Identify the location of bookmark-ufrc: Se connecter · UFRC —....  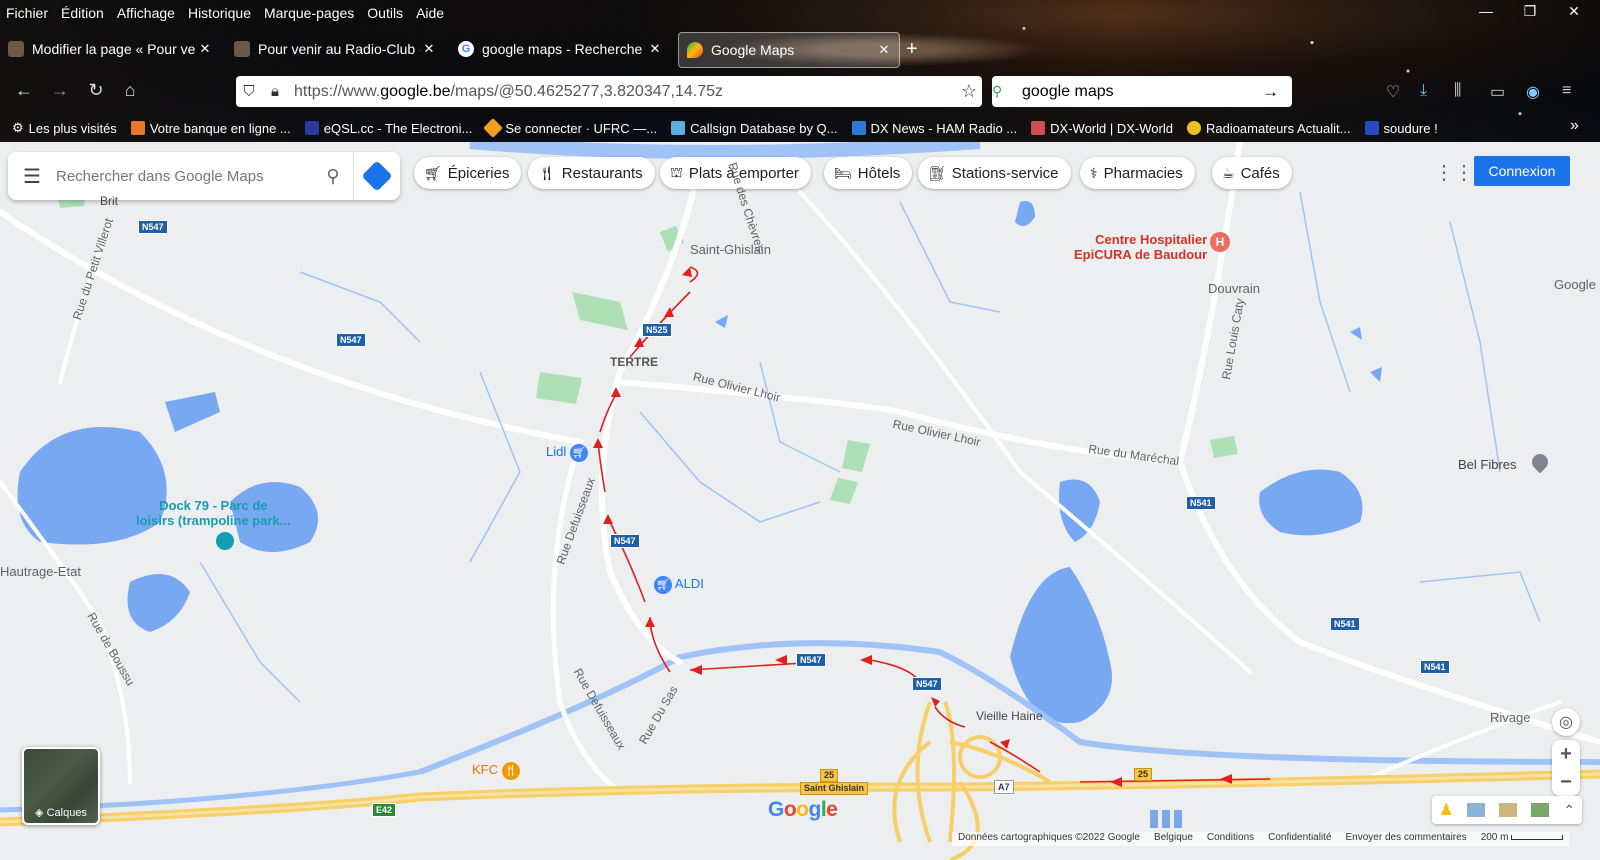
(570, 128).